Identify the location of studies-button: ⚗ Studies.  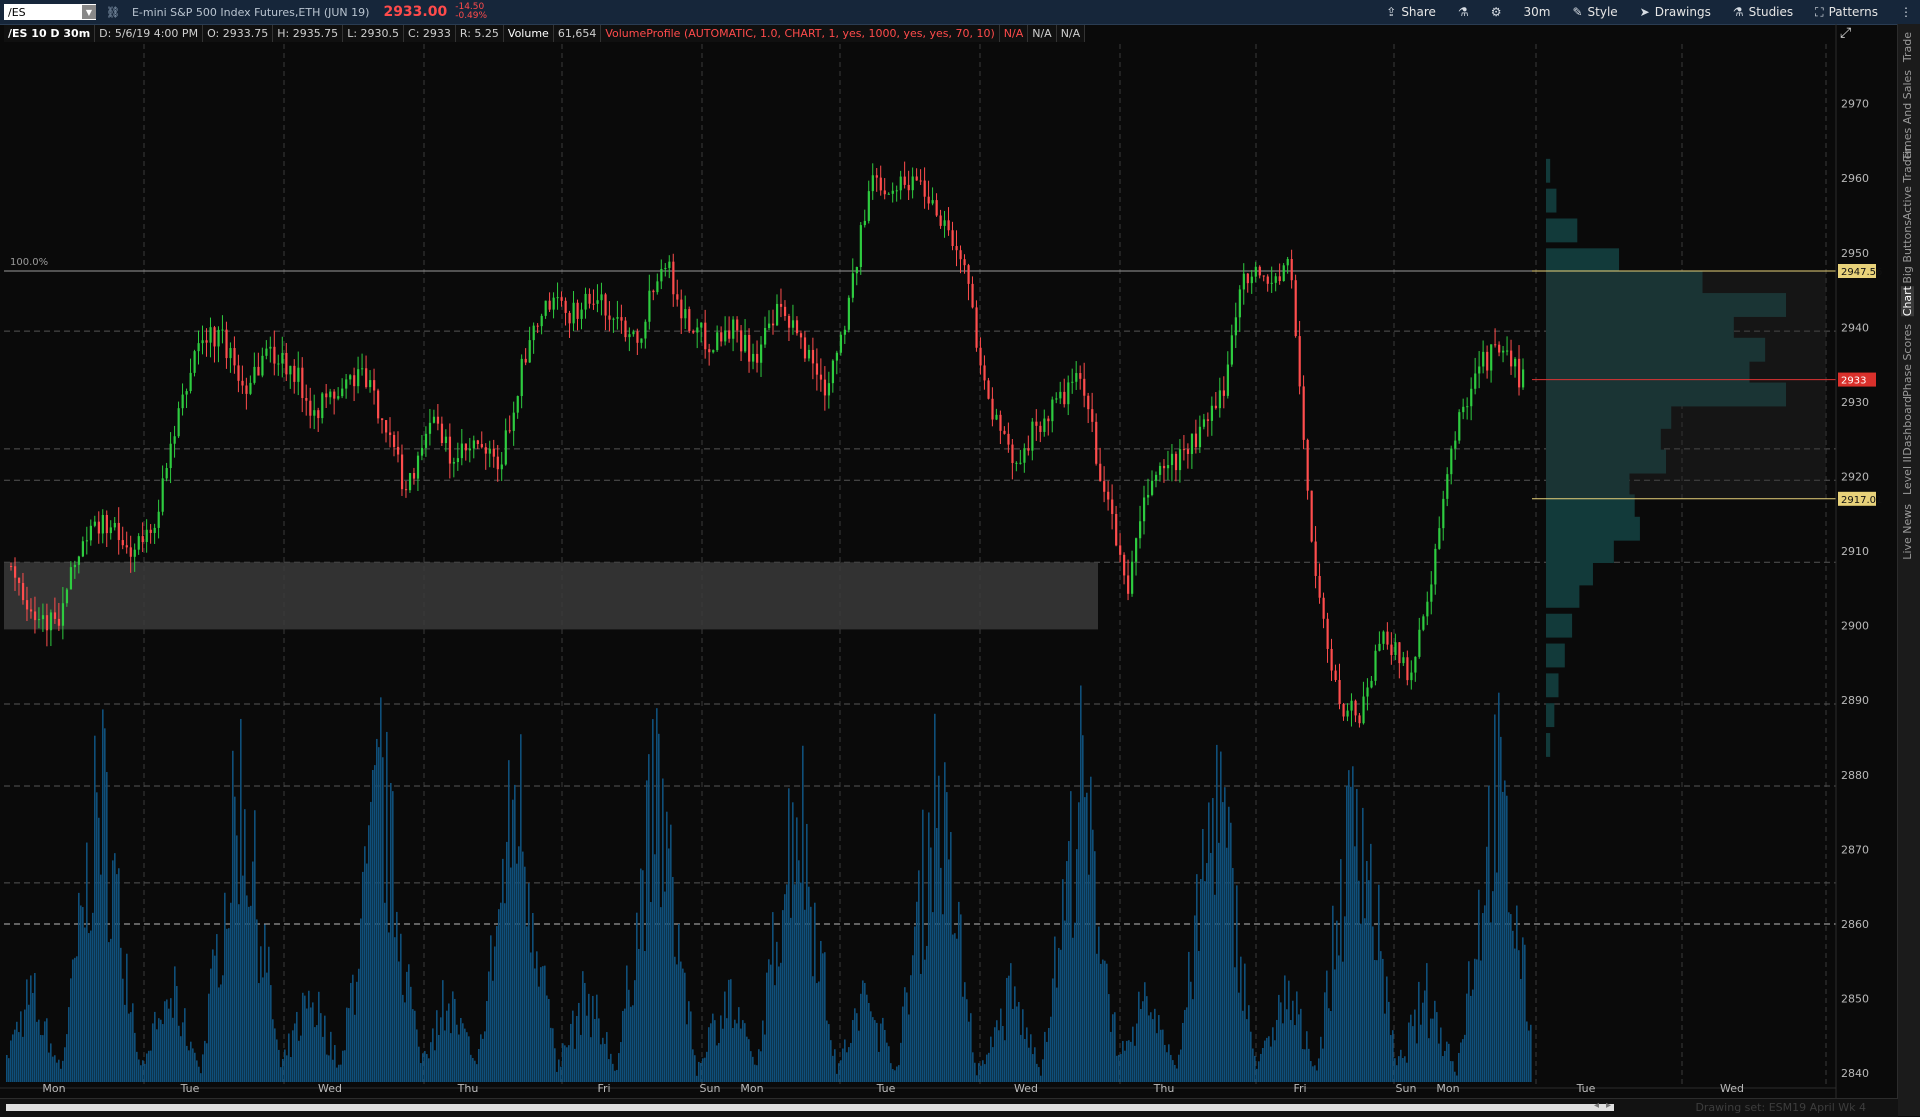
(1763, 12).